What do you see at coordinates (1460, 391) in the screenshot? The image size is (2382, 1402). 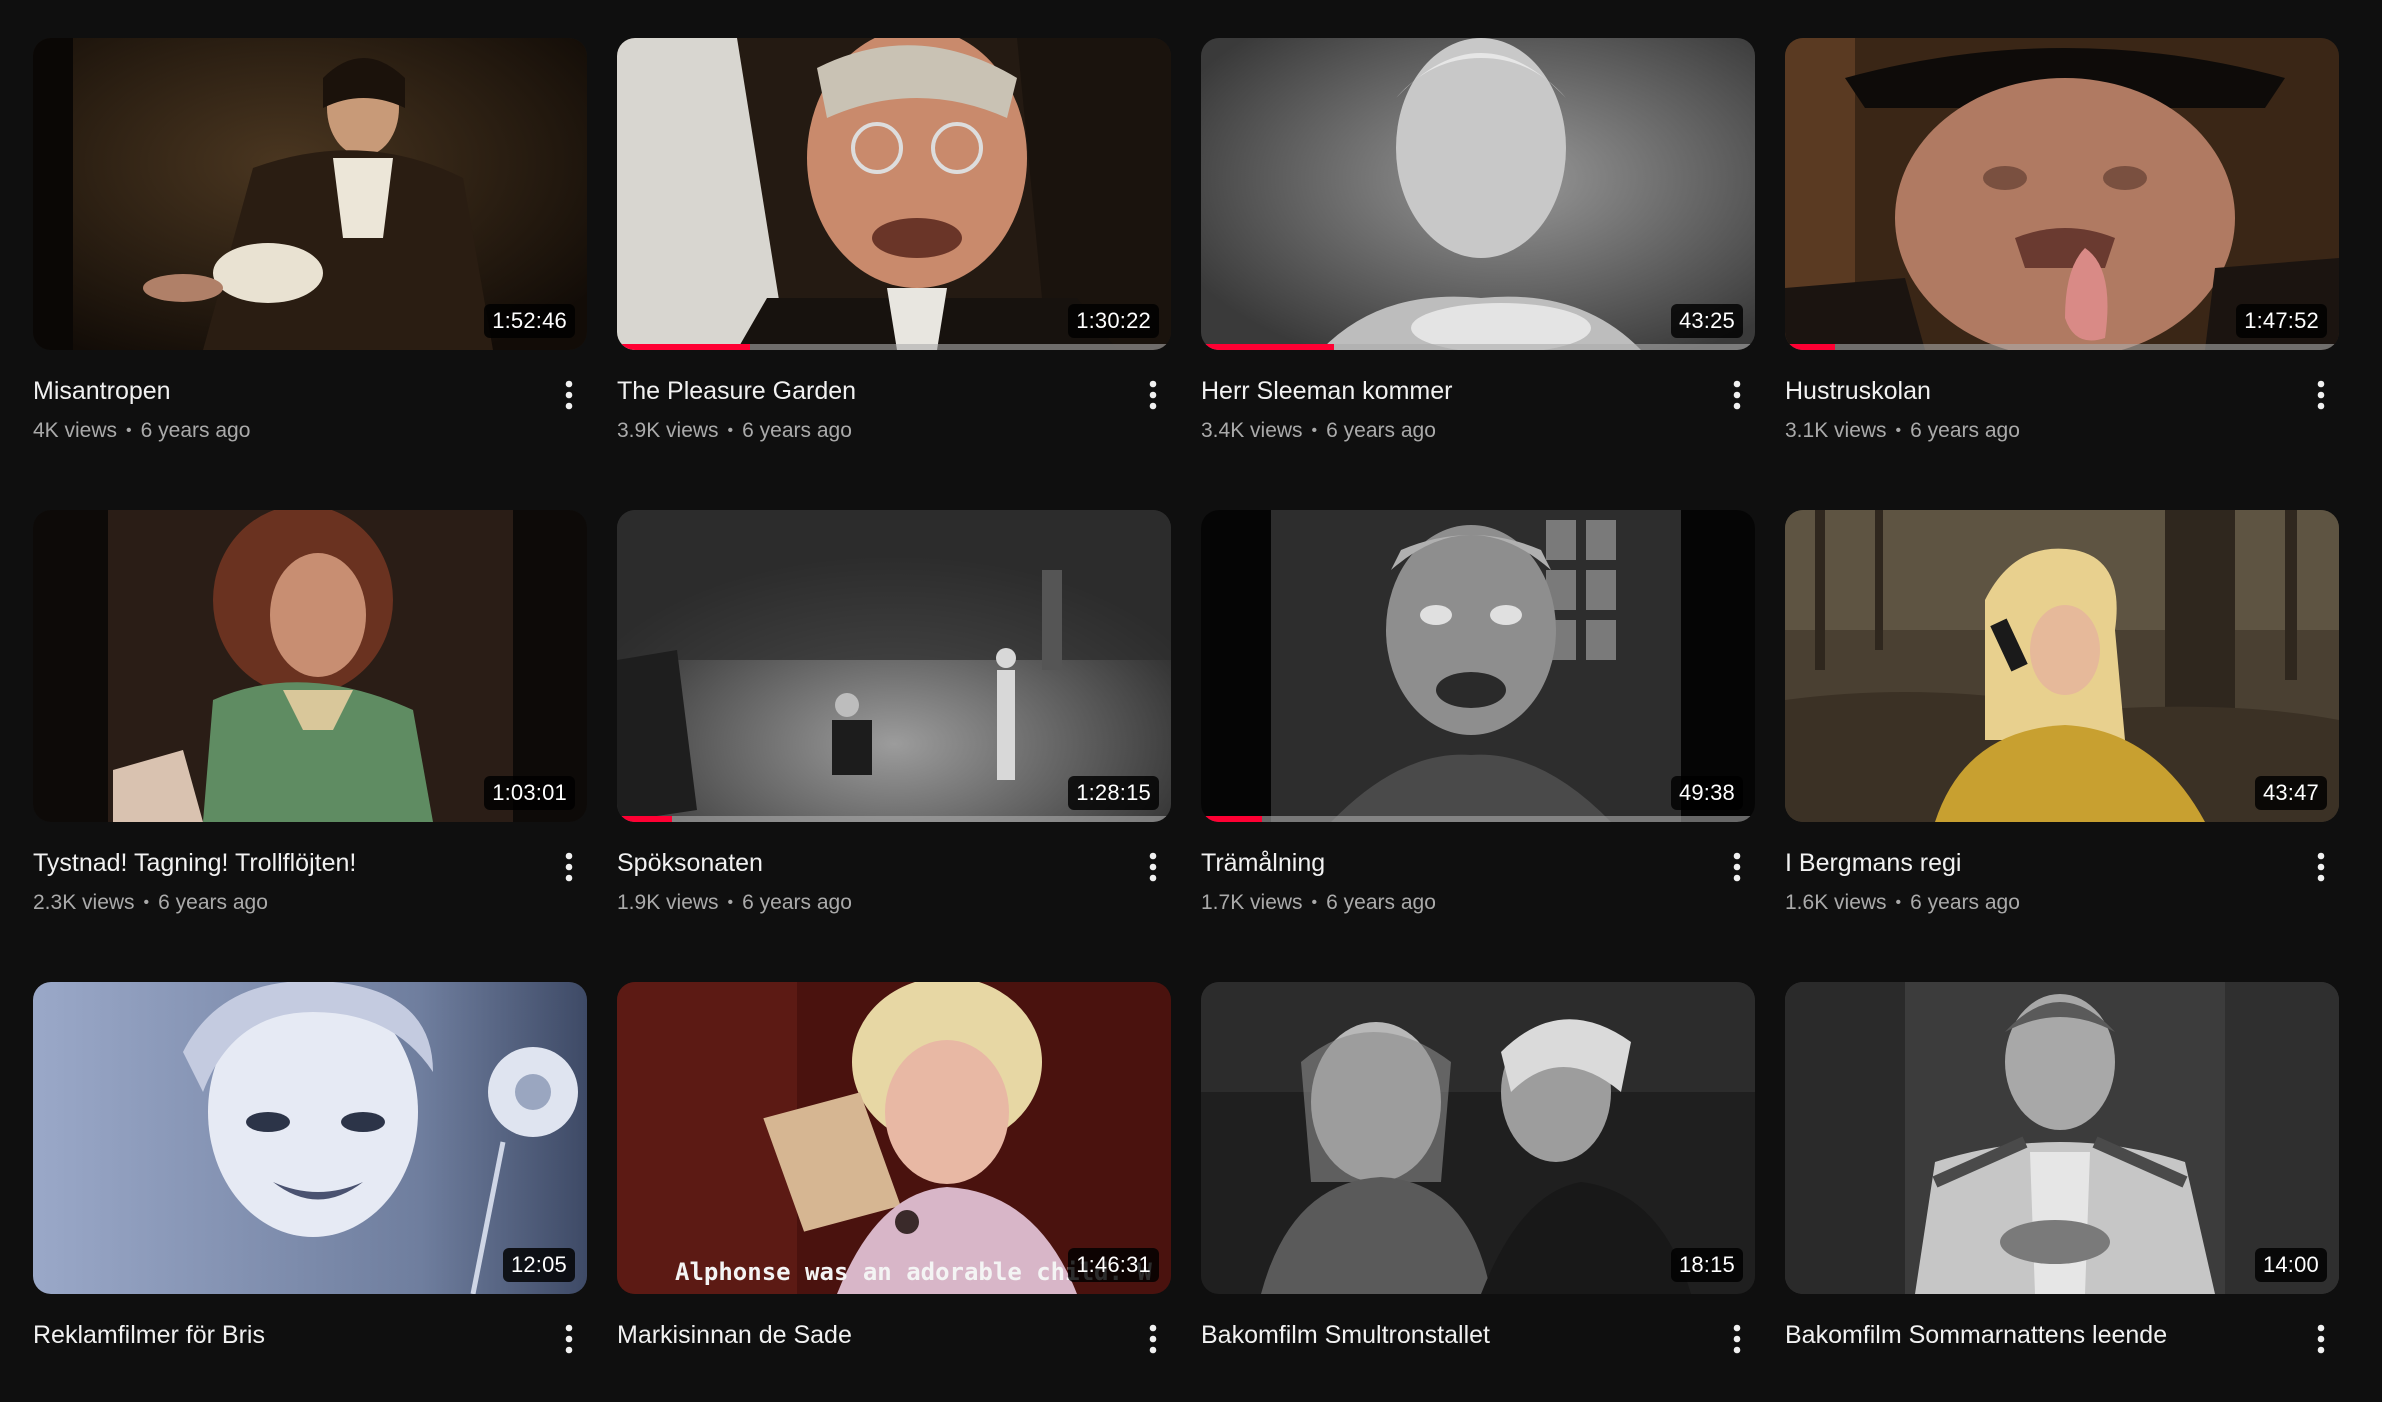 I see `video-title: Herr Sleeman kommer` at bounding box center [1460, 391].